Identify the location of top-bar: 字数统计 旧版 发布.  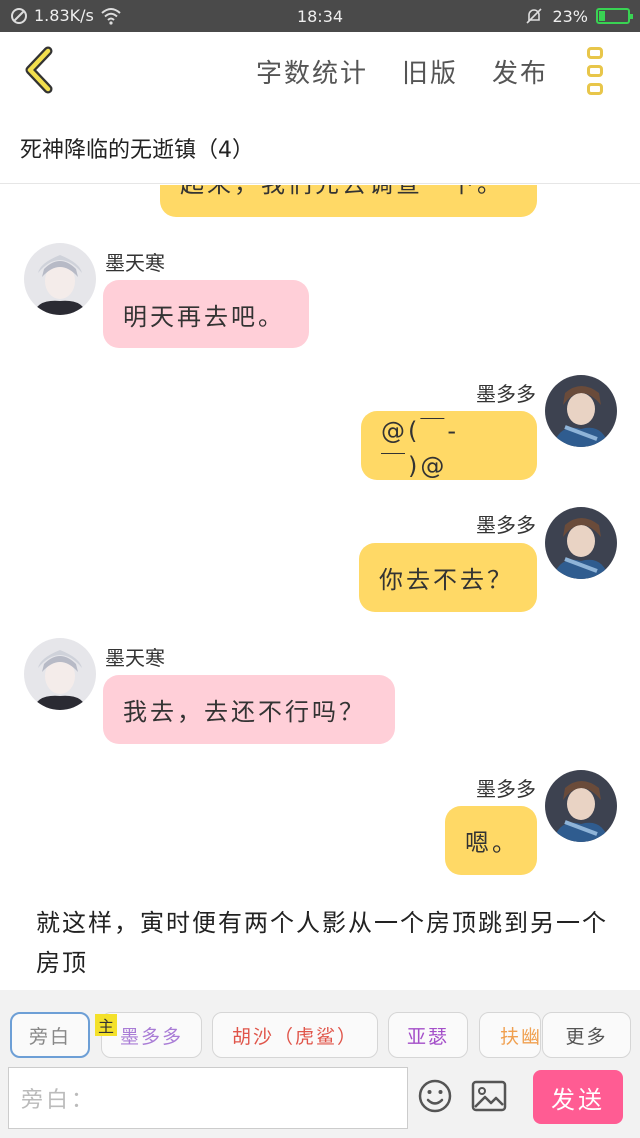
(320, 71).